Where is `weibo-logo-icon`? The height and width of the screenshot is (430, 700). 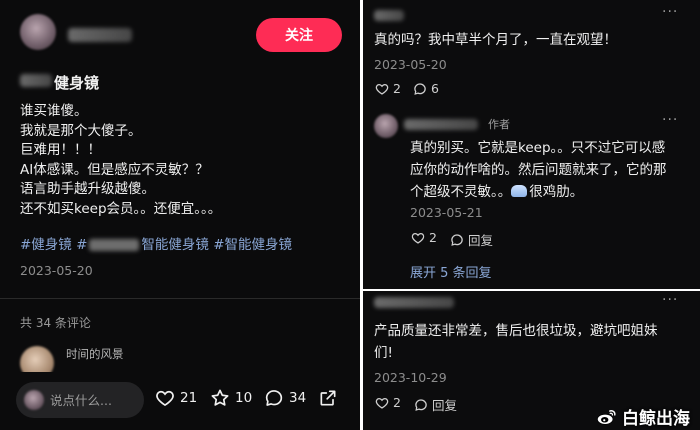
weibo-logo-icon is located at coordinates (606, 417).